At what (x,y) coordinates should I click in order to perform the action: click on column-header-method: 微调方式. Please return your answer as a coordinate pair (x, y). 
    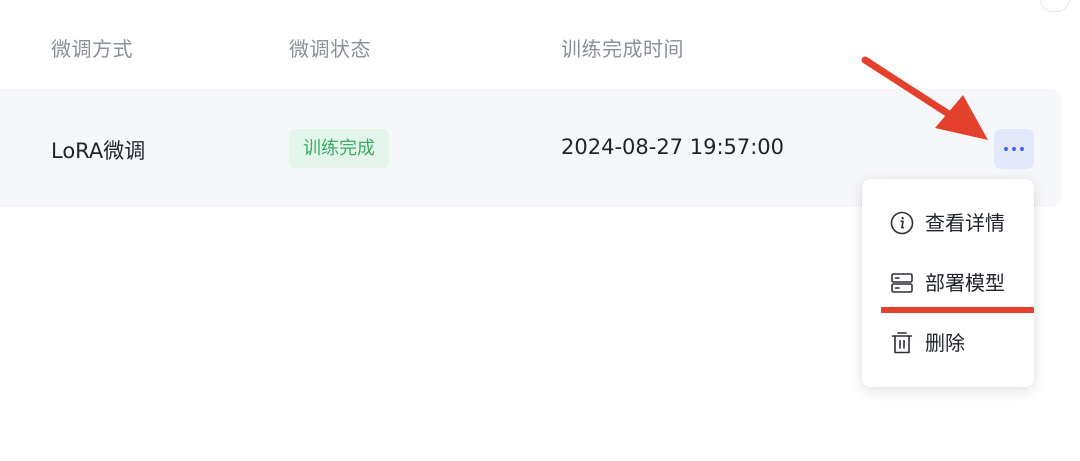
    Looking at the image, I should click on (92, 49).